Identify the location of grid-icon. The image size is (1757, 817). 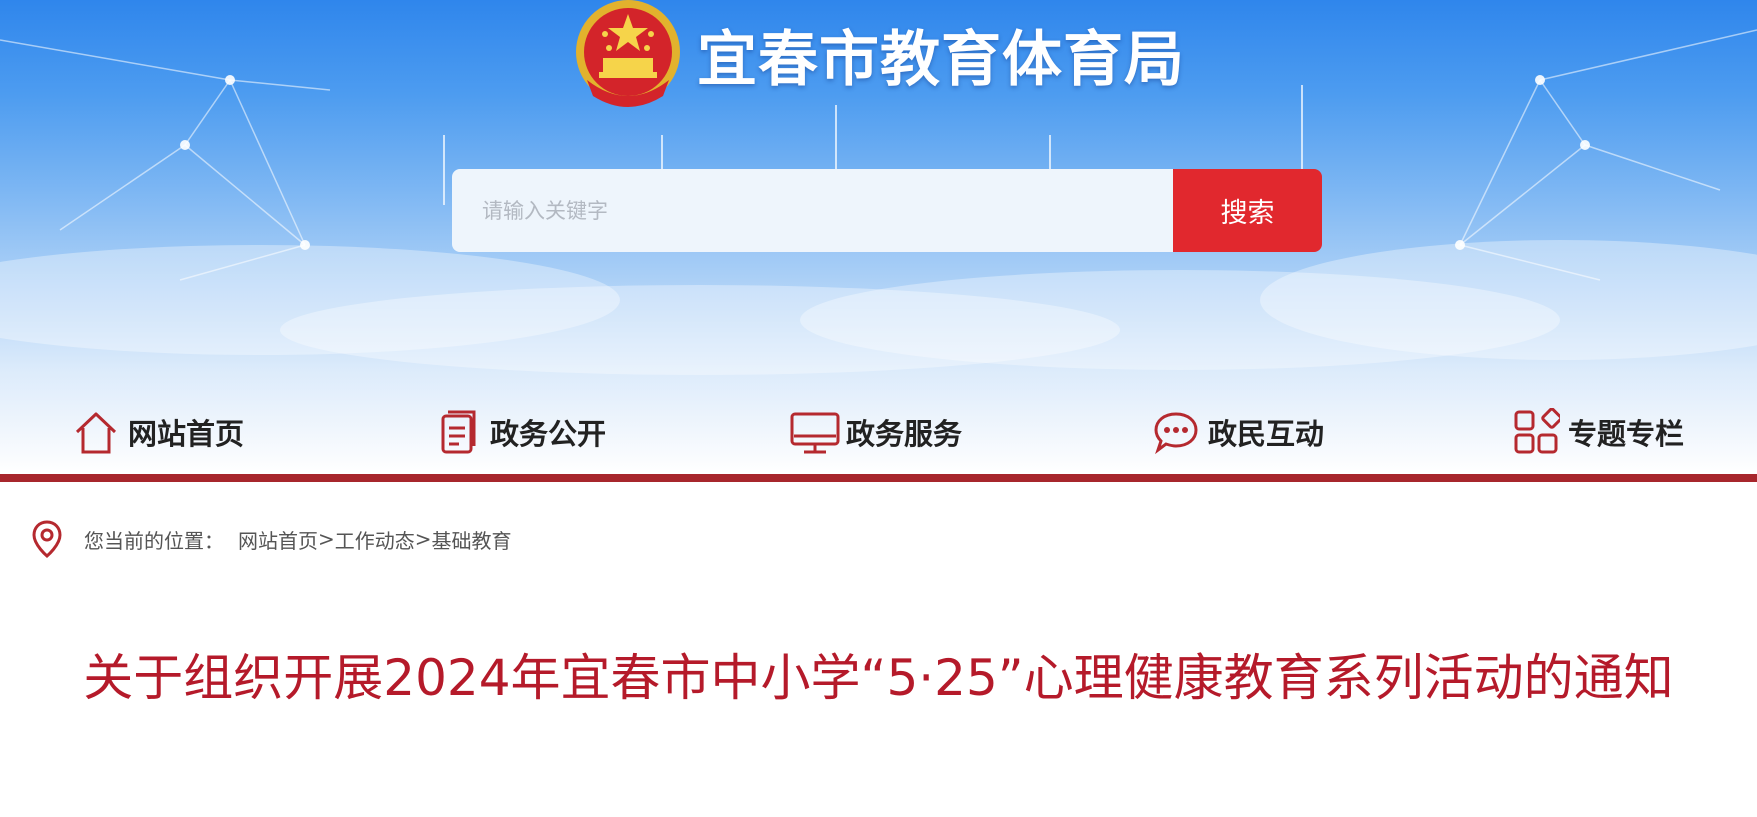
(1537, 431).